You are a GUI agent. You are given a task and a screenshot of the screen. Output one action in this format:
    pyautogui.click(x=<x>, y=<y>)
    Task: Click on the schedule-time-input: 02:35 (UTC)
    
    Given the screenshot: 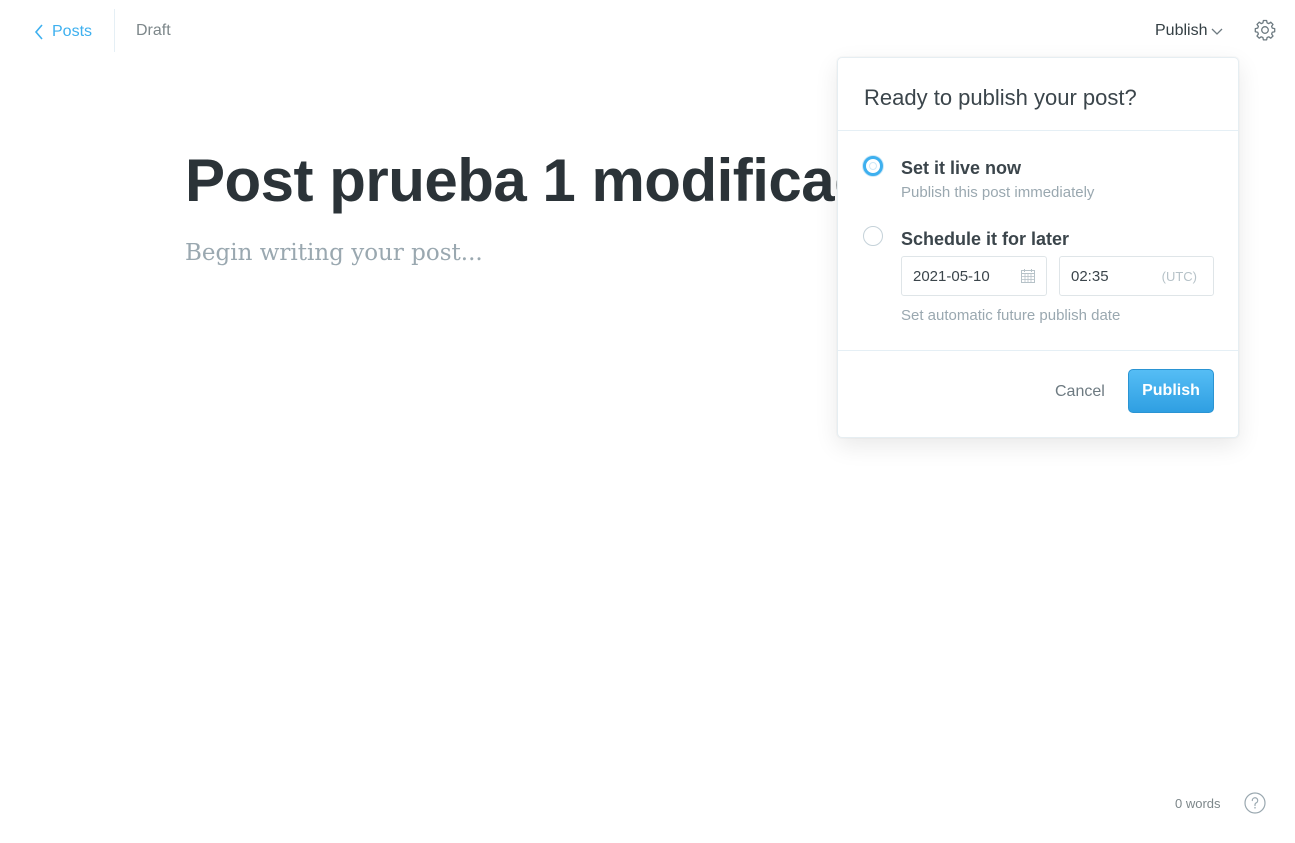 What is the action you would take?
    pyautogui.click(x=1136, y=276)
    